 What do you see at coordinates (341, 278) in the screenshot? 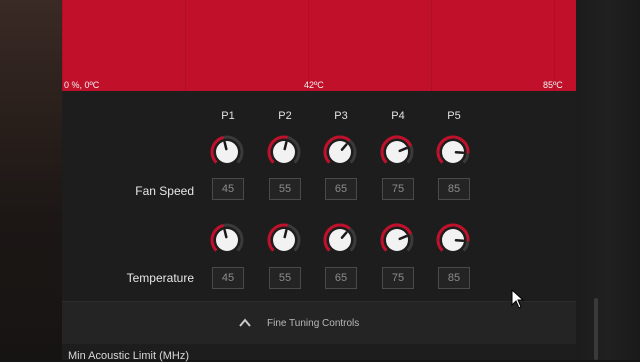
I see `temperature-input-p3: 65` at bounding box center [341, 278].